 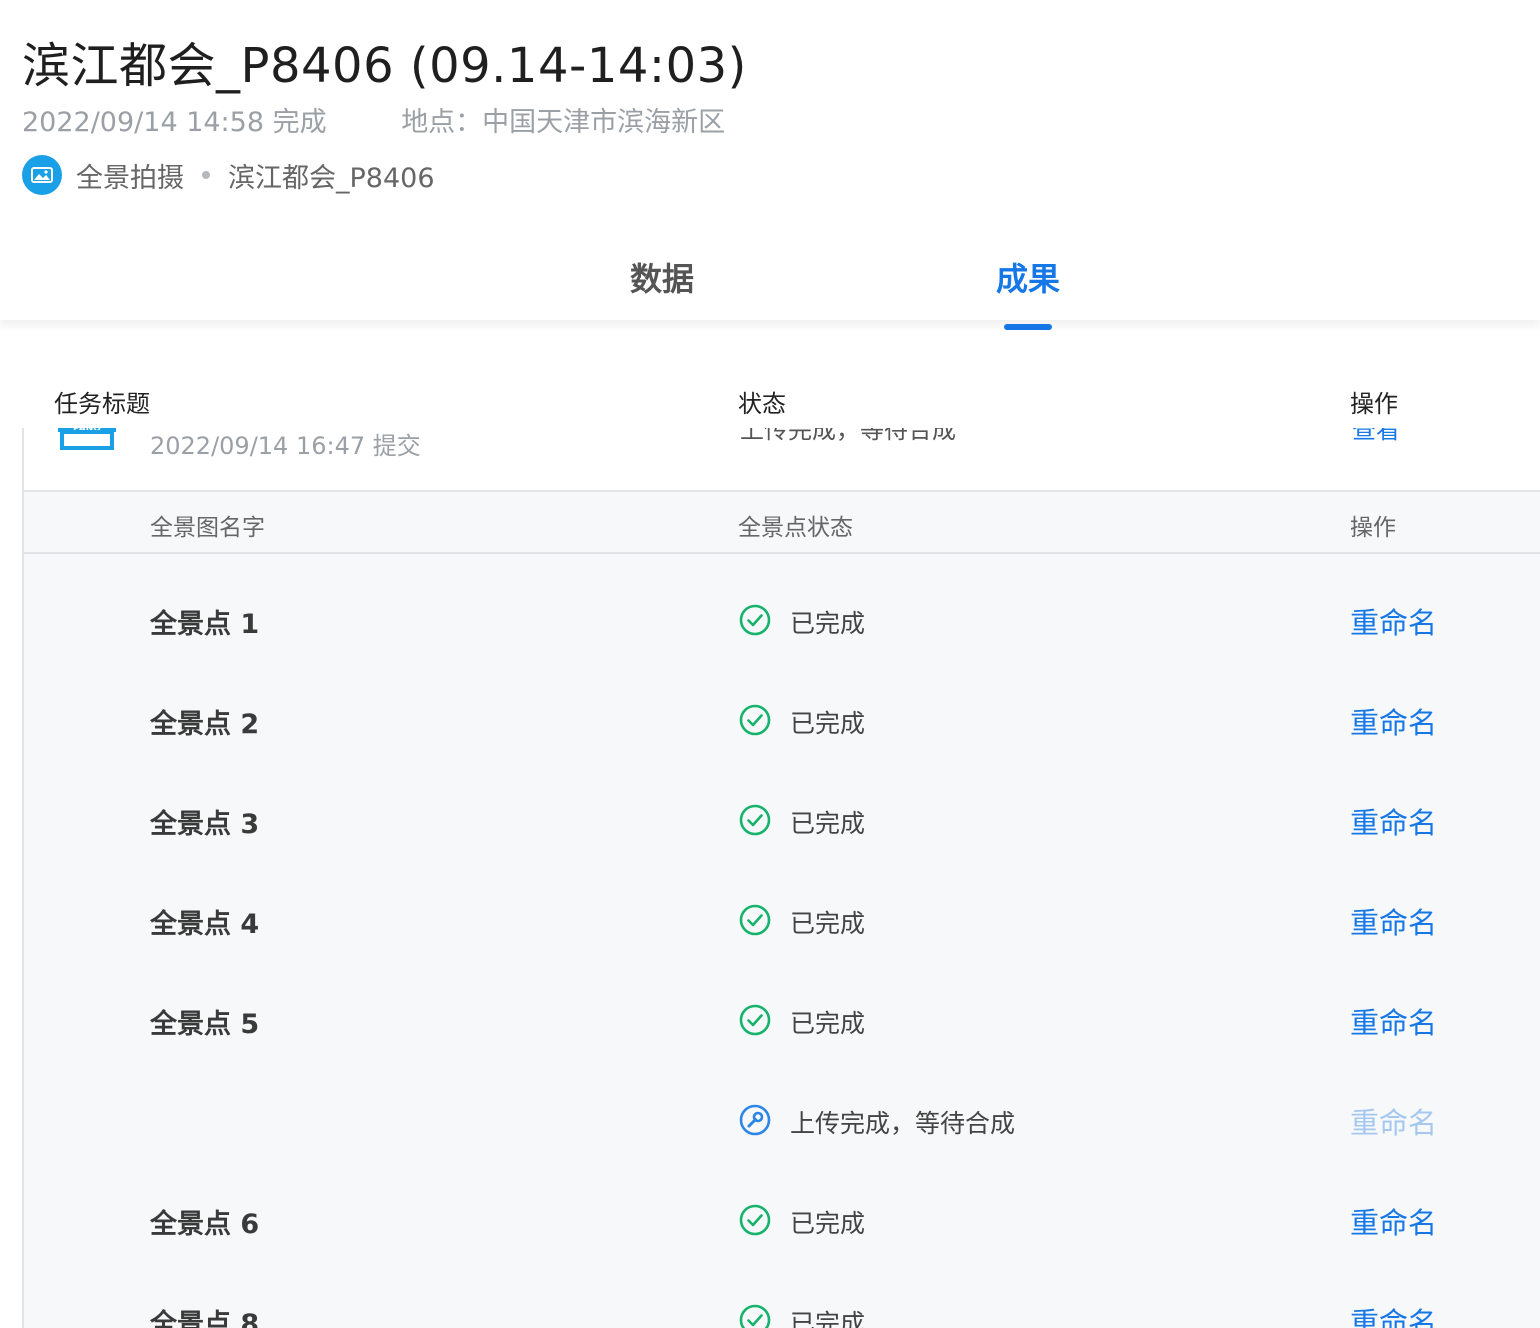 I want to click on tab-bar: 数据 成果, so click(x=770, y=281).